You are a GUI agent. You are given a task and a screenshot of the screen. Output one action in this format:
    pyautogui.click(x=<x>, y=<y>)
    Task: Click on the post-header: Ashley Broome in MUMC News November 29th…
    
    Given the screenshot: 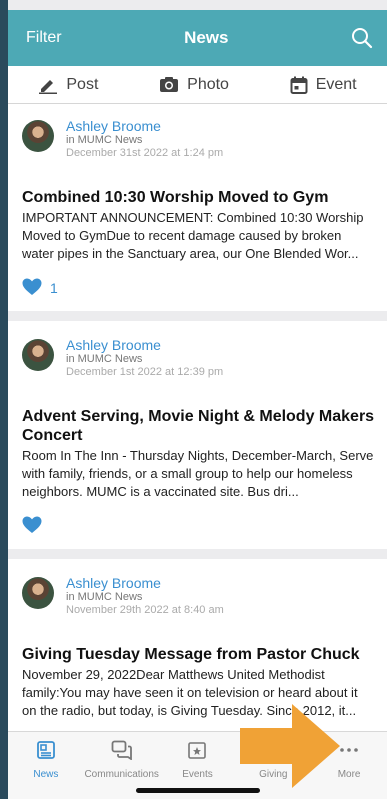 What is the action you would take?
    pyautogui.click(x=198, y=596)
    